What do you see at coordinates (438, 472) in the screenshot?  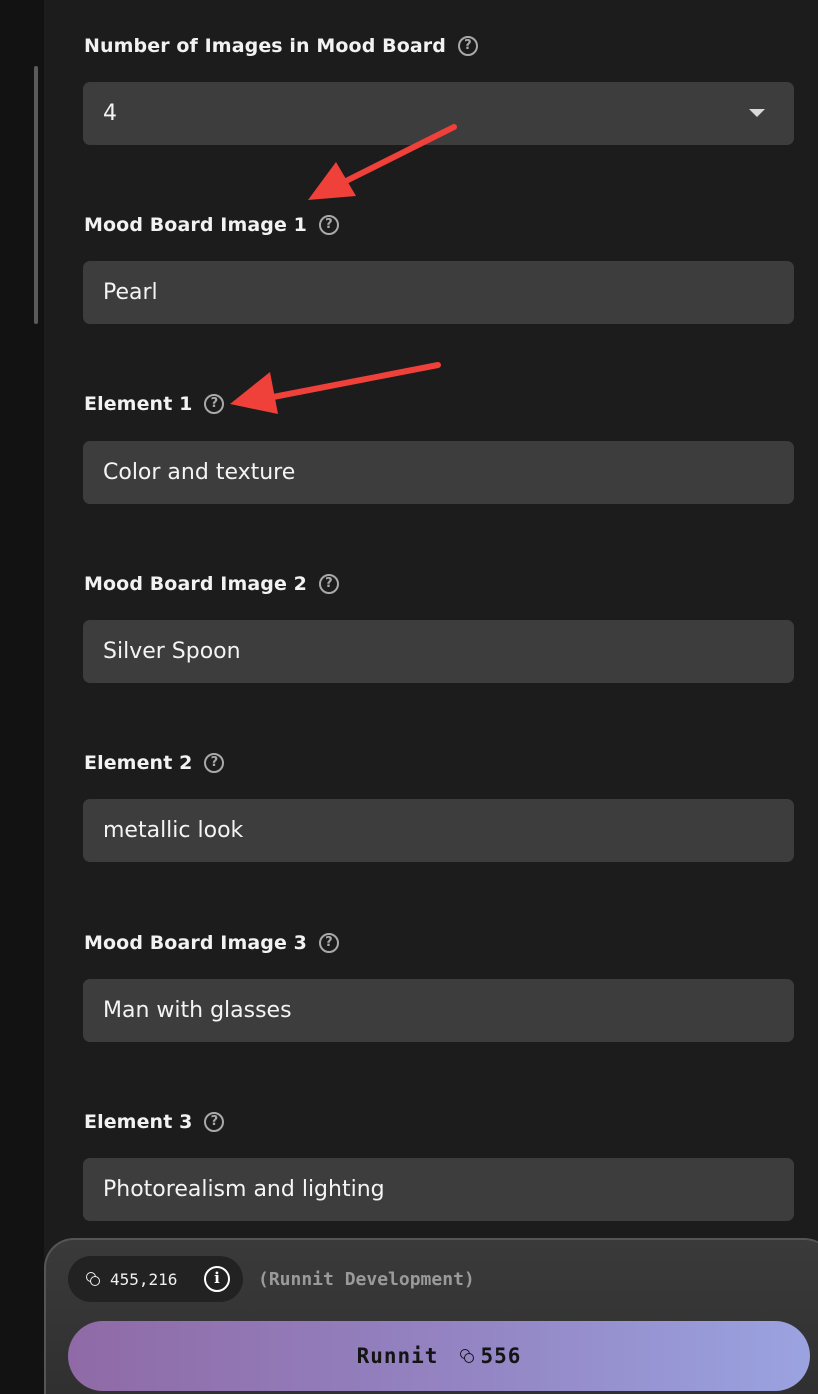 I see `element-1-input: Color and texture` at bounding box center [438, 472].